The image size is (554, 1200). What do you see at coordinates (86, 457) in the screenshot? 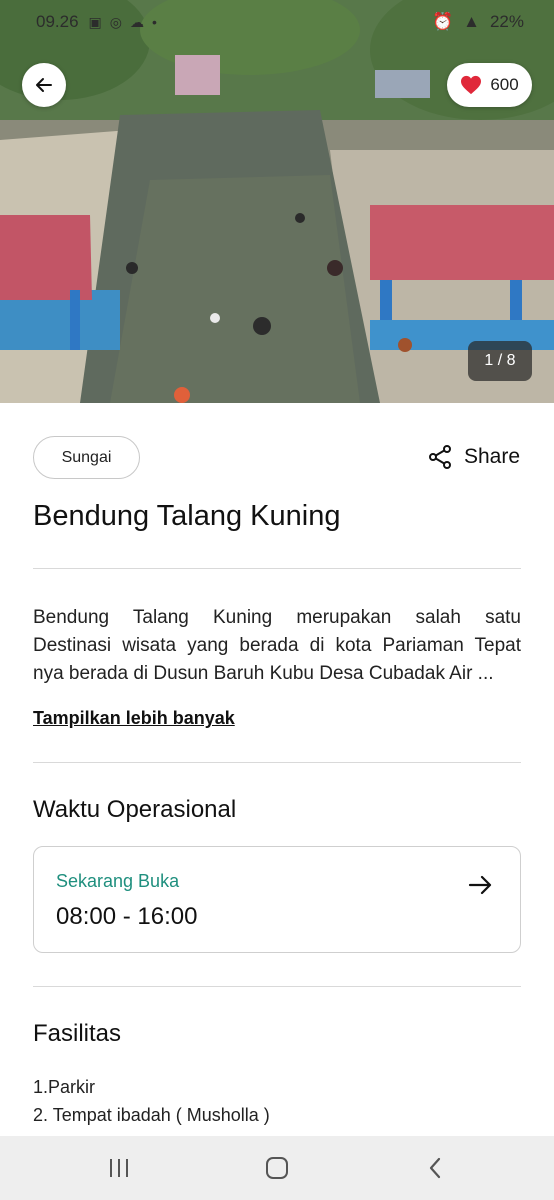
I see `category-chip: Sungai` at bounding box center [86, 457].